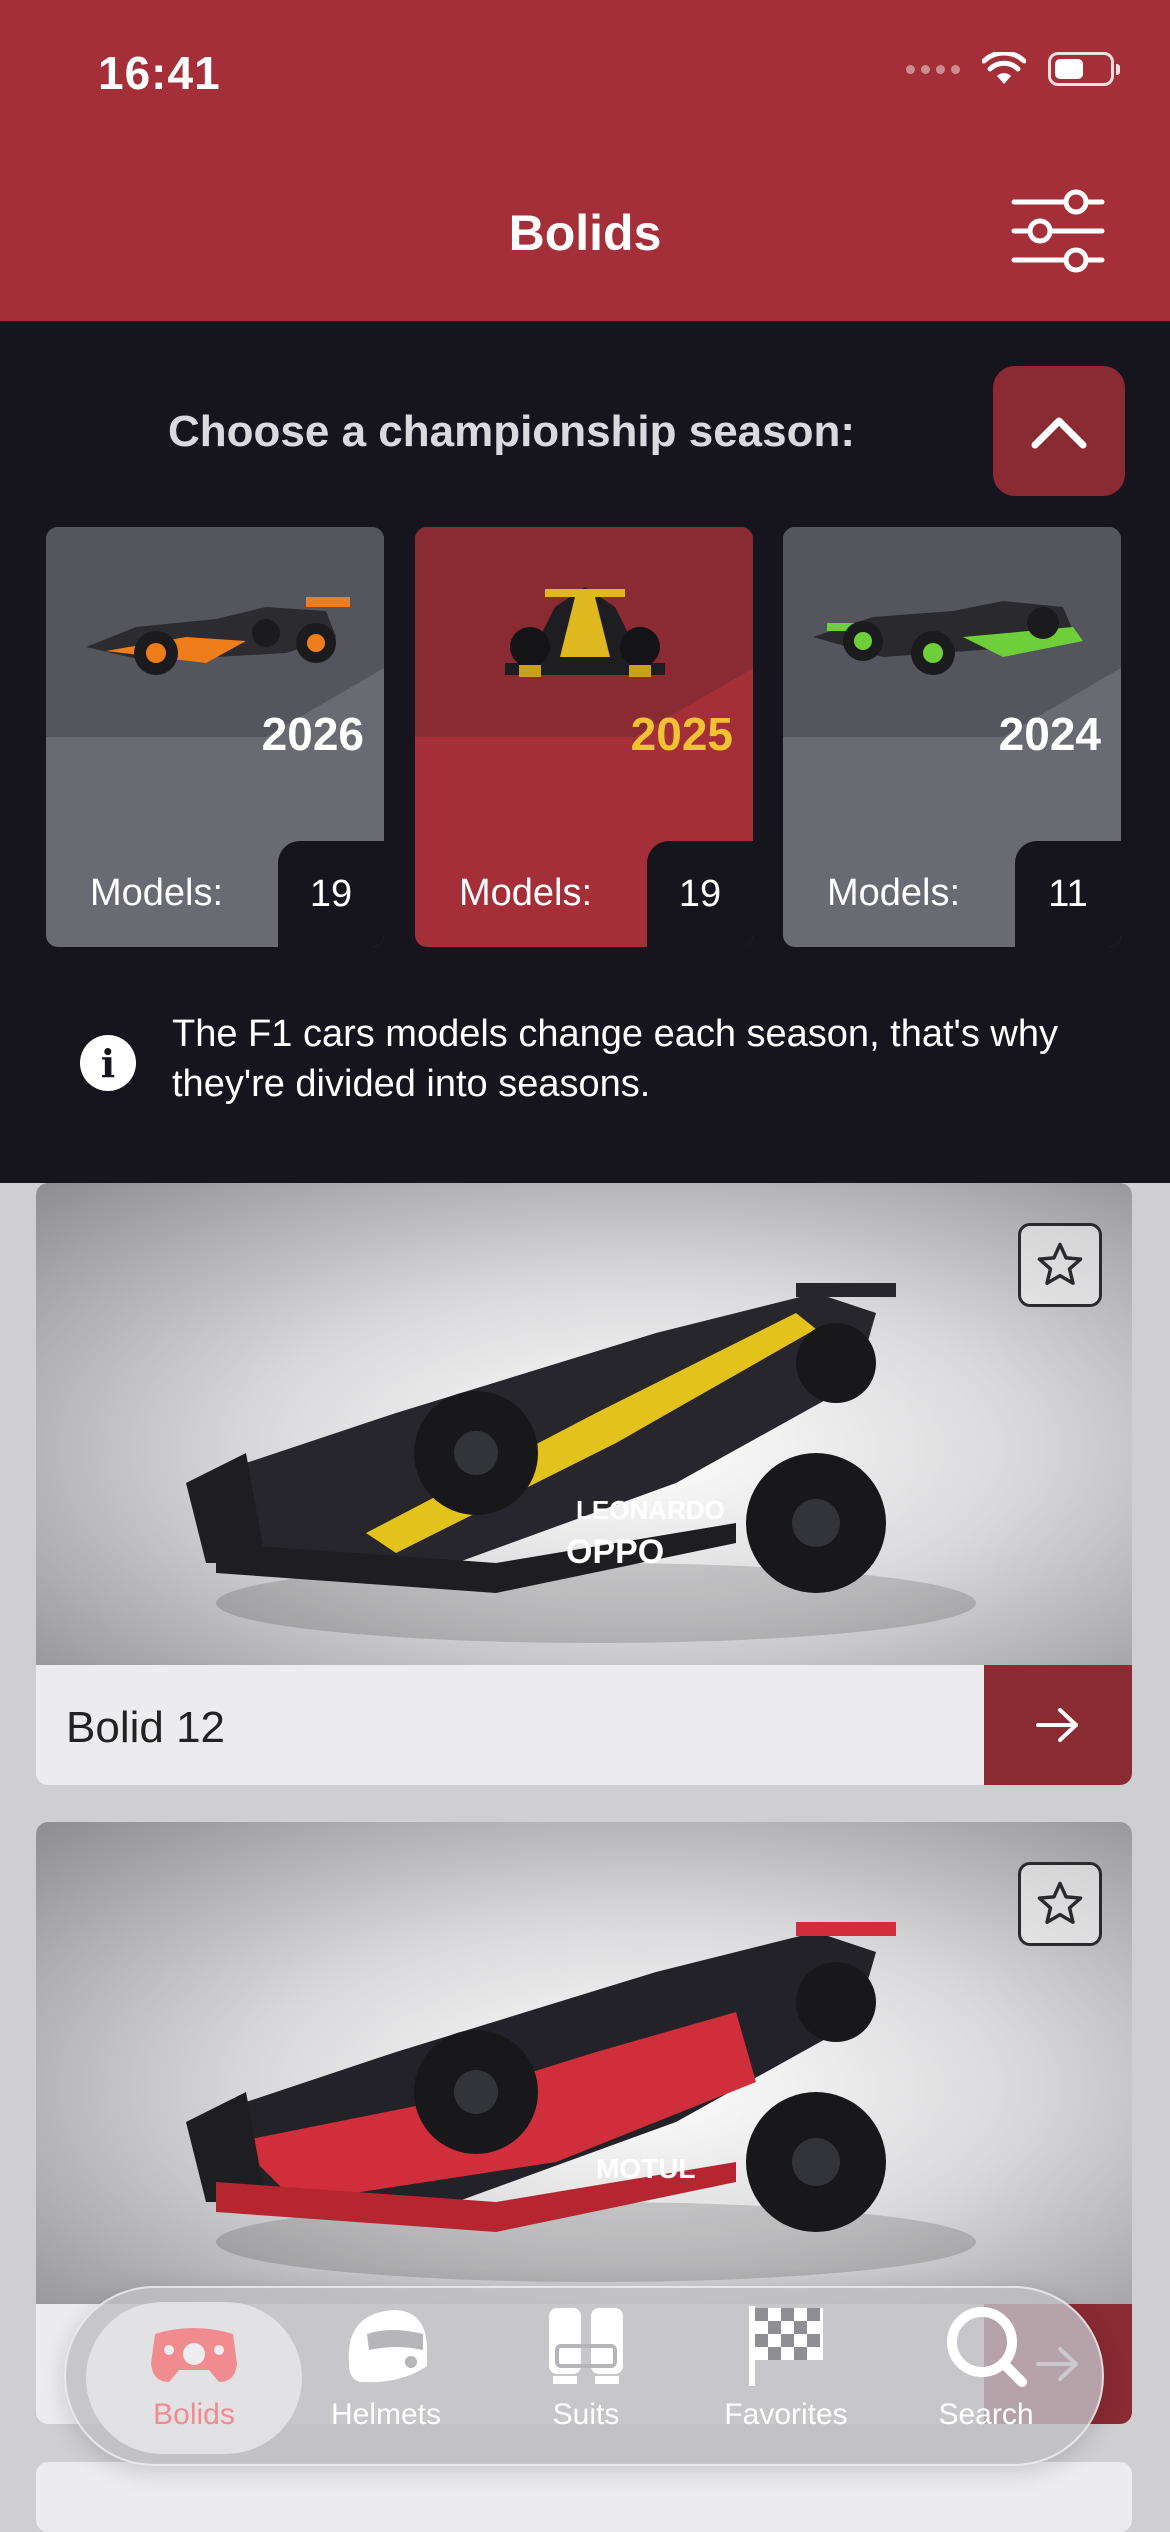  Describe the element at coordinates (1068, 894) in the screenshot. I see `models-count: 11` at that location.